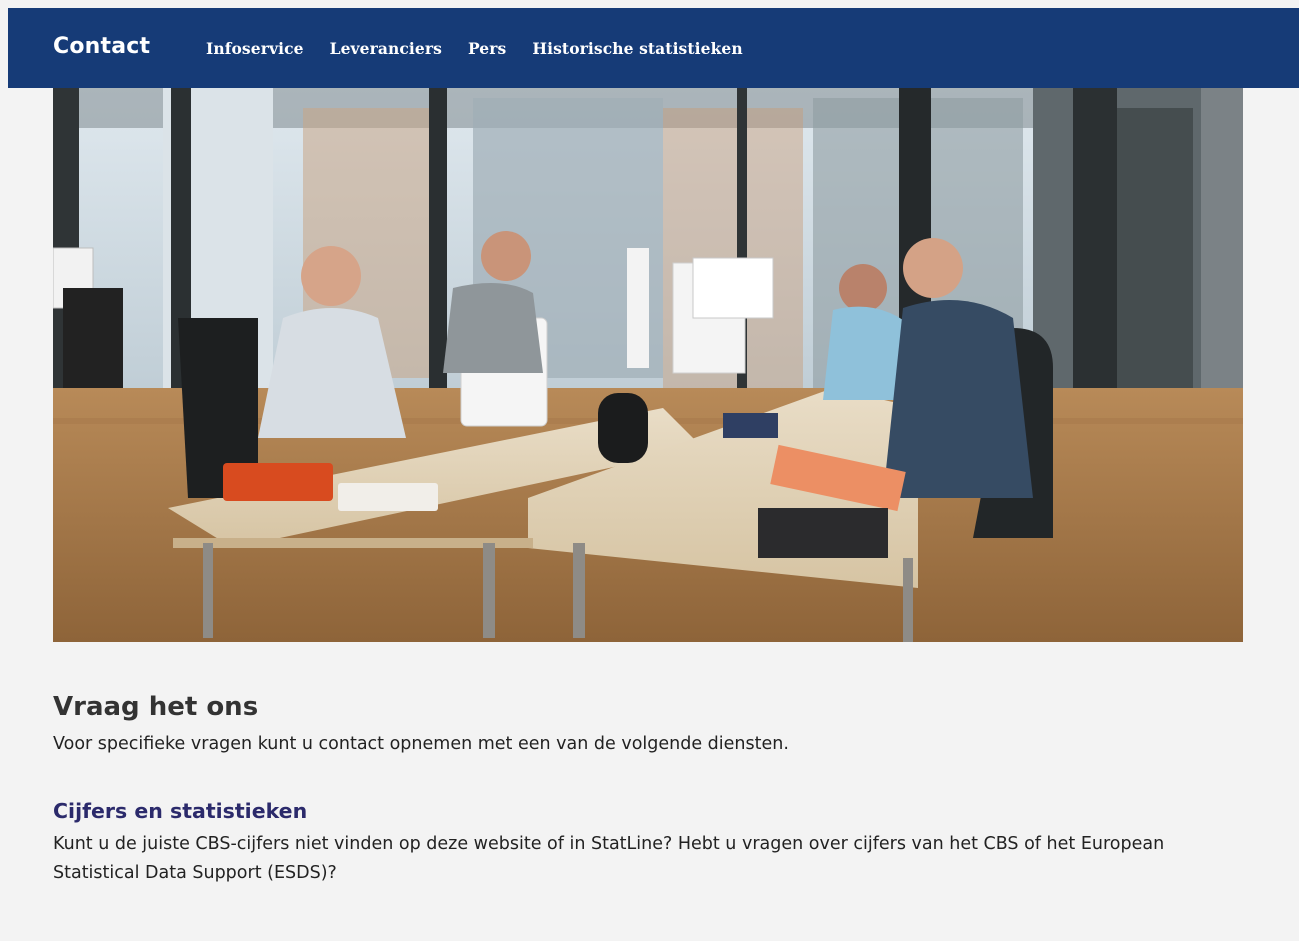  What do you see at coordinates (637, 48) in the screenshot?
I see `nav-historische-statistieken: Historische statistieken` at bounding box center [637, 48].